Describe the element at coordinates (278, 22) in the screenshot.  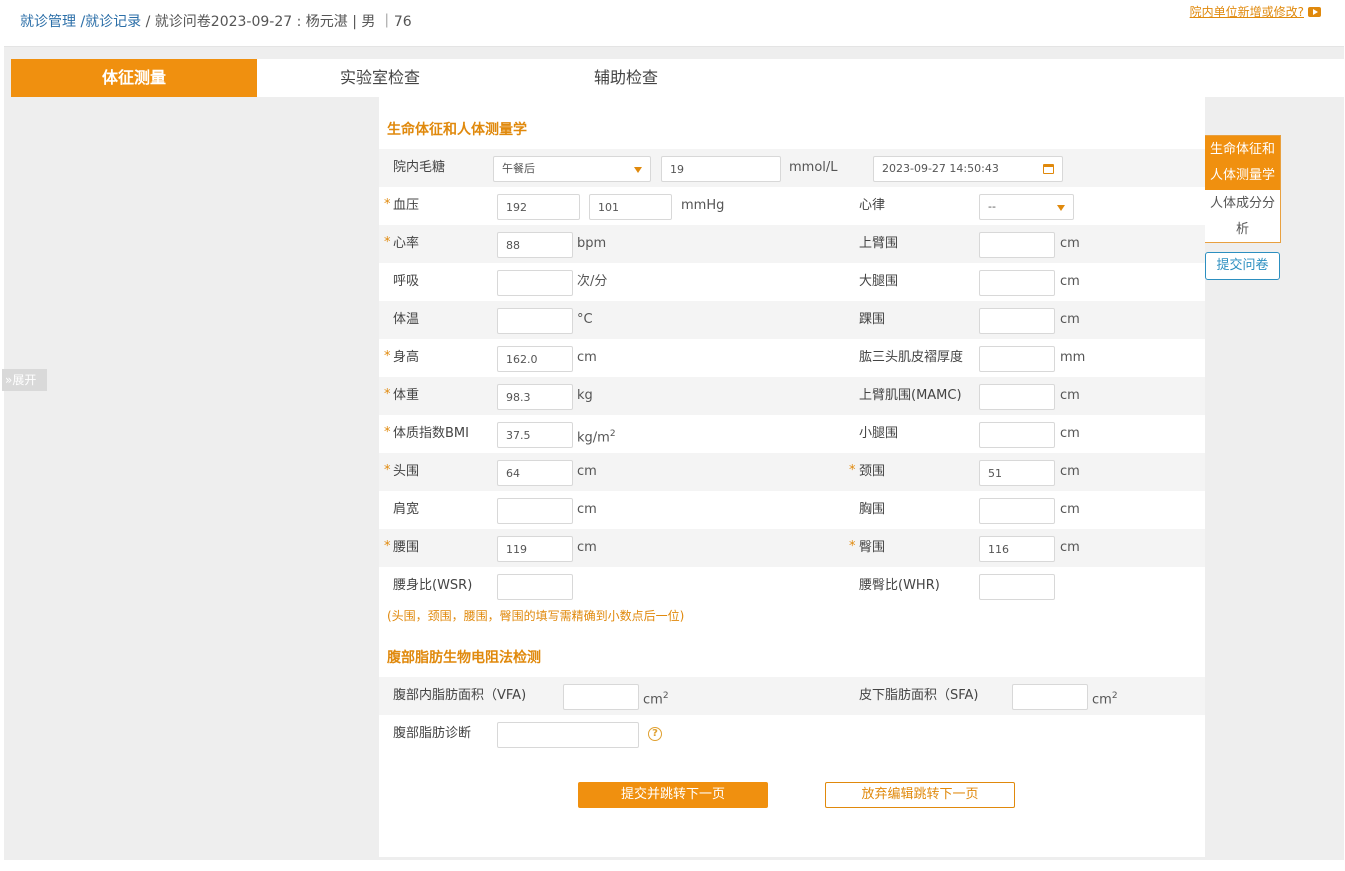
I see `breadcrumb-current: / 就诊问卷2023-09-27 : 杨元湛 | 男 ｜76` at that location.